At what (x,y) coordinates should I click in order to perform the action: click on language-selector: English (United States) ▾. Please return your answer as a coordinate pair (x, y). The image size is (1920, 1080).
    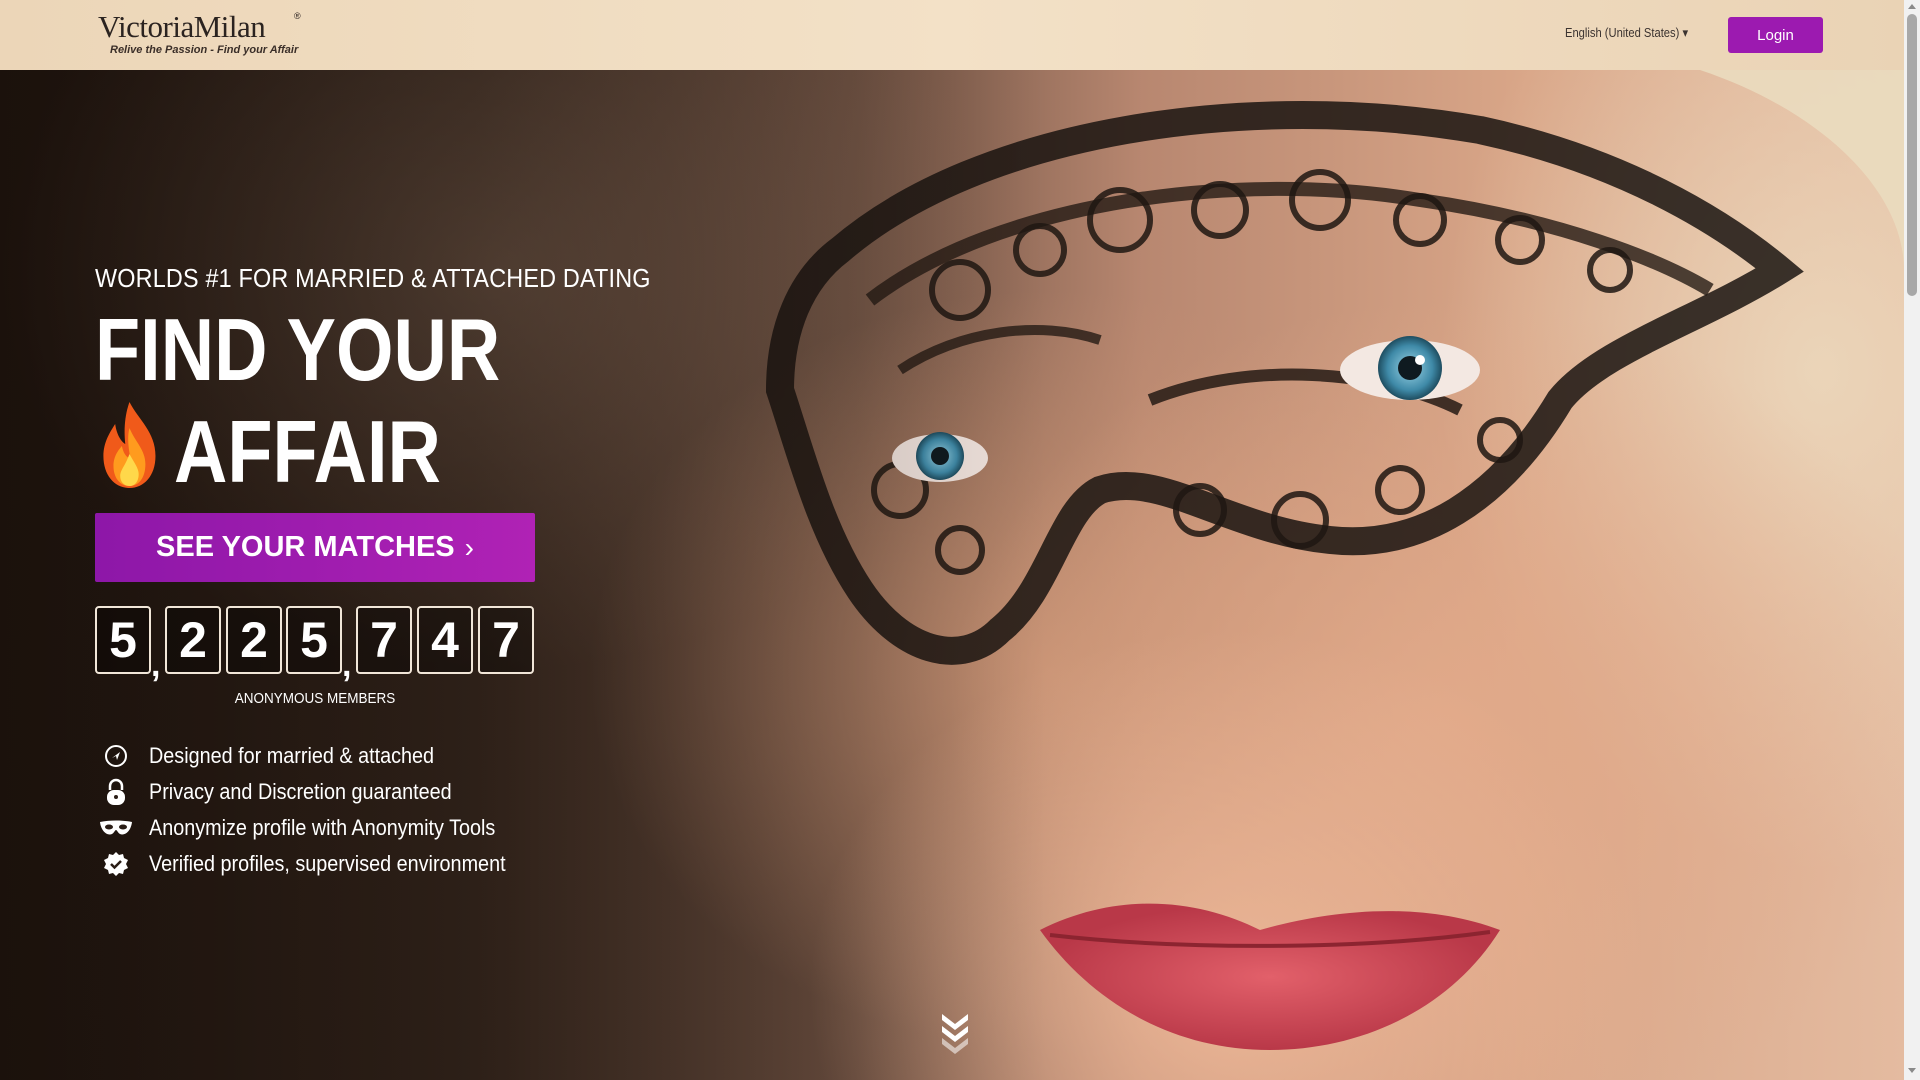
    Looking at the image, I should click on (1626, 33).